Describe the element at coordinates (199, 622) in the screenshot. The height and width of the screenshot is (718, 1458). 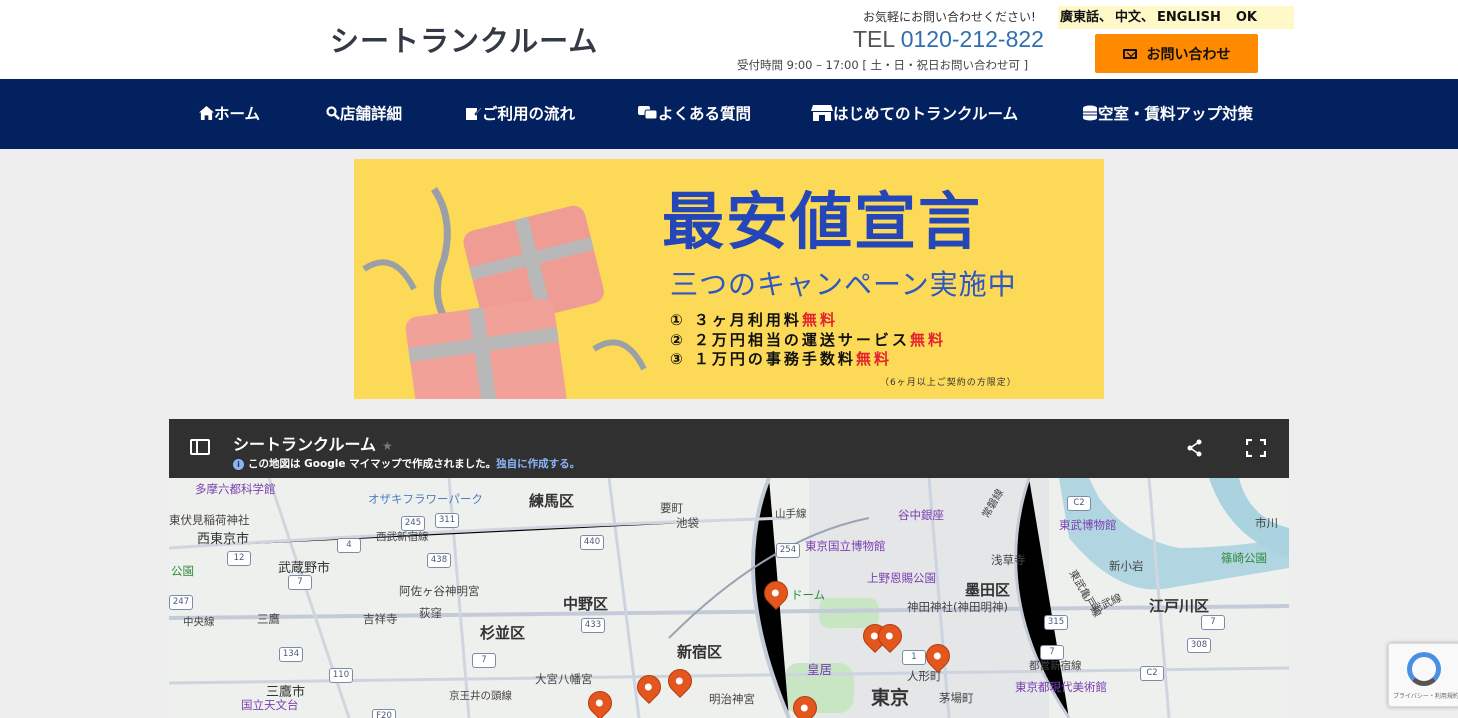
I see `map-label: 中央線` at that location.